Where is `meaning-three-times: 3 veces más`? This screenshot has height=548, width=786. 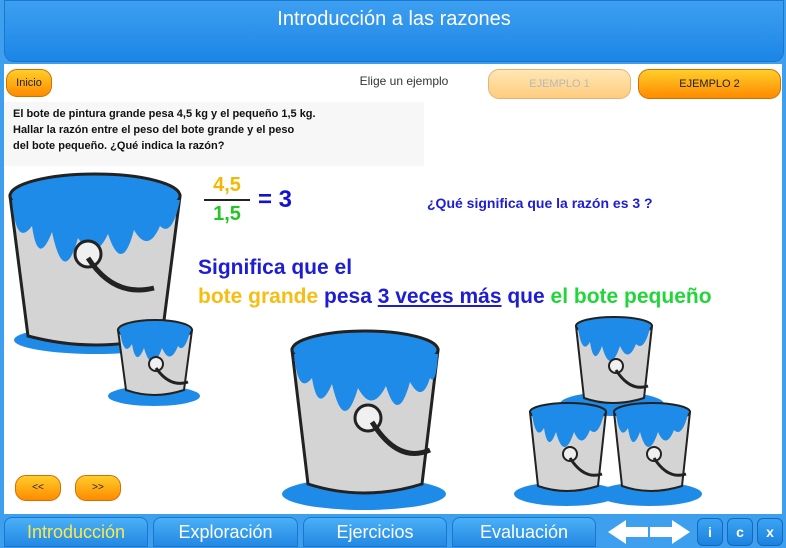
meaning-three-times: 3 veces más is located at coordinates (439, 296).